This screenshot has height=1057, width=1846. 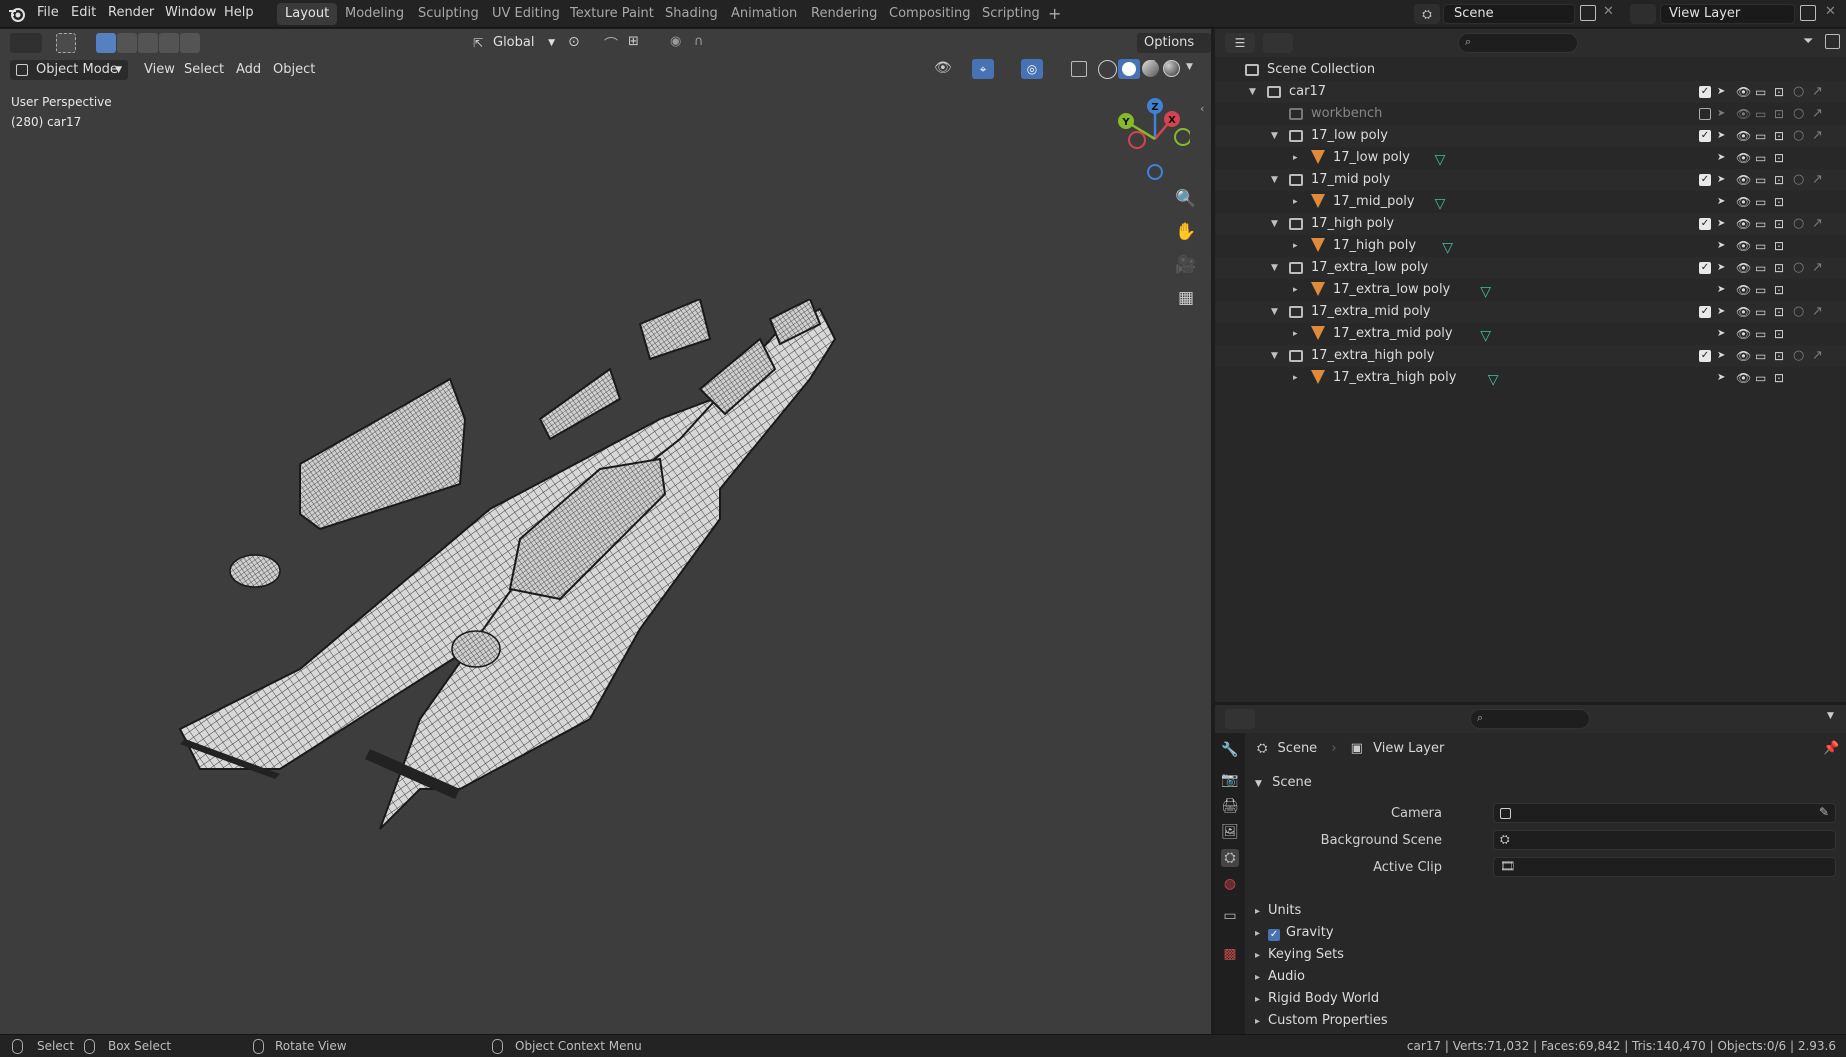 I want to click on rendered-shading-icon, so click(x=1171, y=68).